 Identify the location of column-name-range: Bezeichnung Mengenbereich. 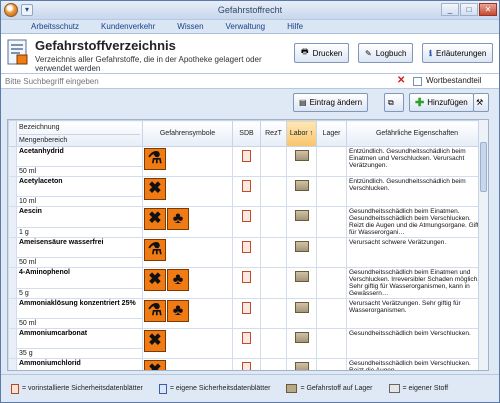
(79, 133).